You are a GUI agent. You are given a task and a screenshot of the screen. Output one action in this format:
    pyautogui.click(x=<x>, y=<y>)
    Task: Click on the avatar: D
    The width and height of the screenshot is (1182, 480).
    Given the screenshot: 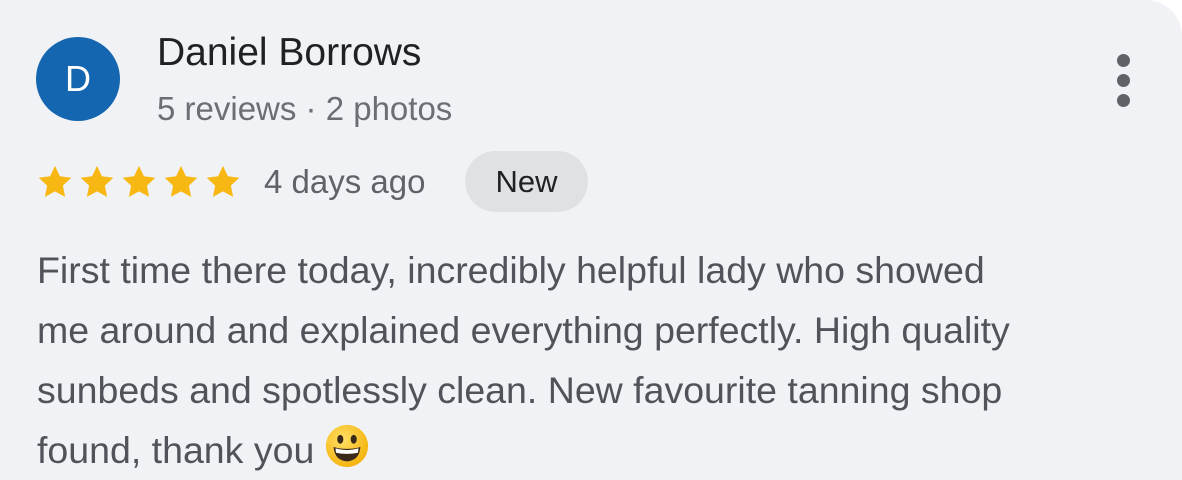 What is the action you would take?
    pyautogui.click(x=78, y=79)
    